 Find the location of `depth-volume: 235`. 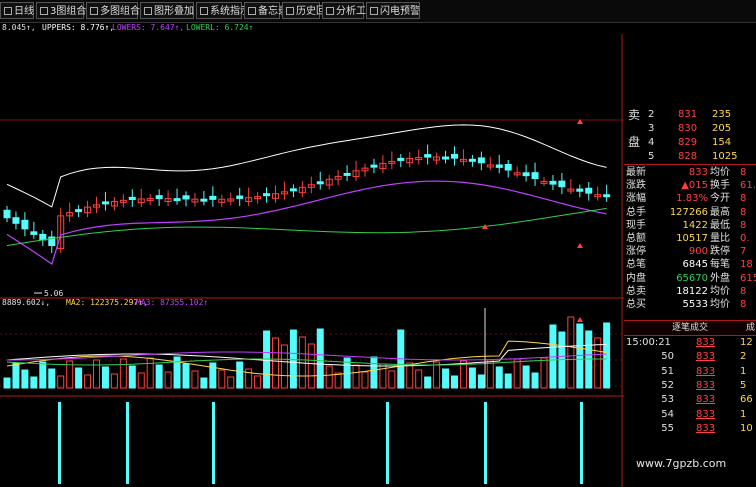

depth-volume: 235 is located at coordinates (722, 114).